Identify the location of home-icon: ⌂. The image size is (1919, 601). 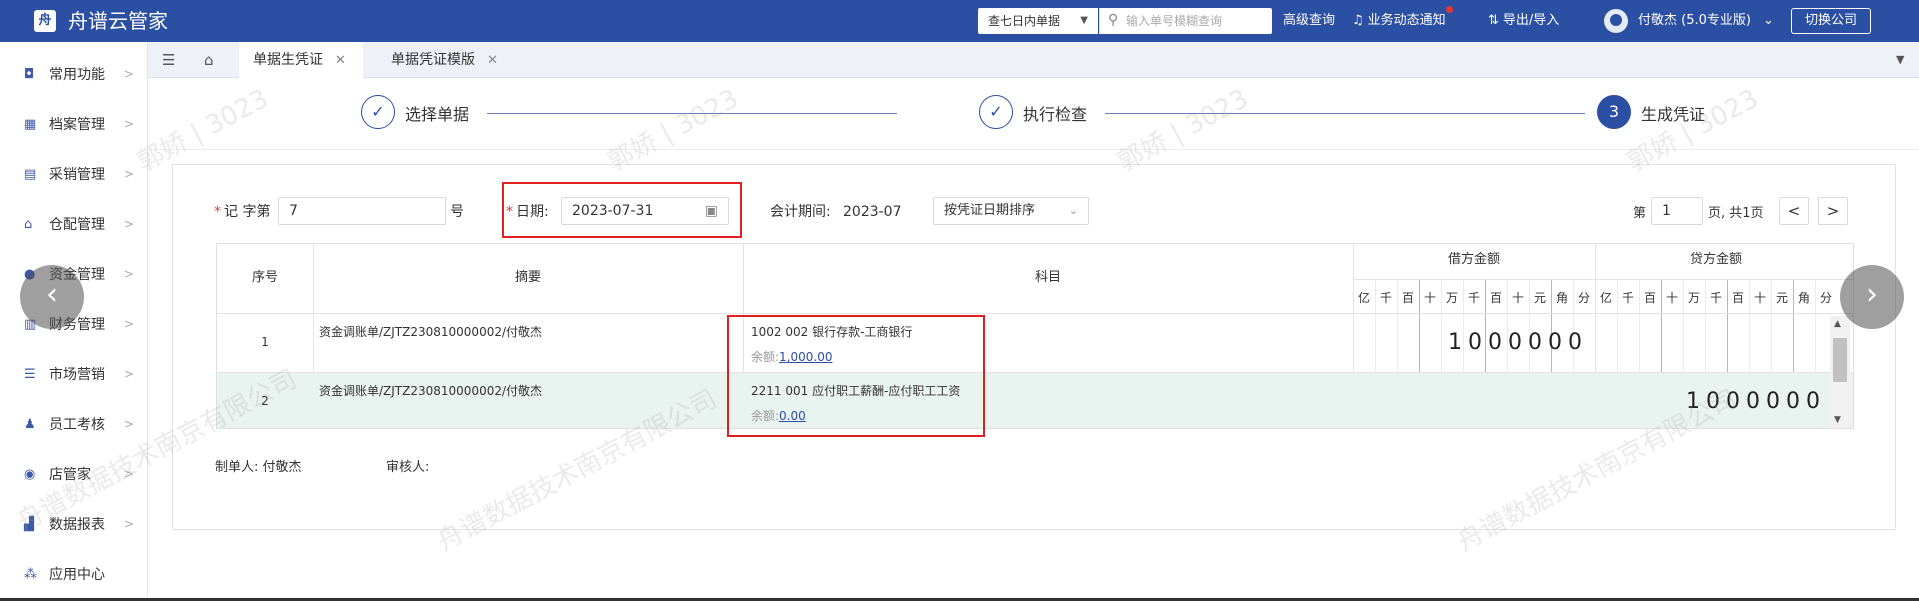
(209, 60).